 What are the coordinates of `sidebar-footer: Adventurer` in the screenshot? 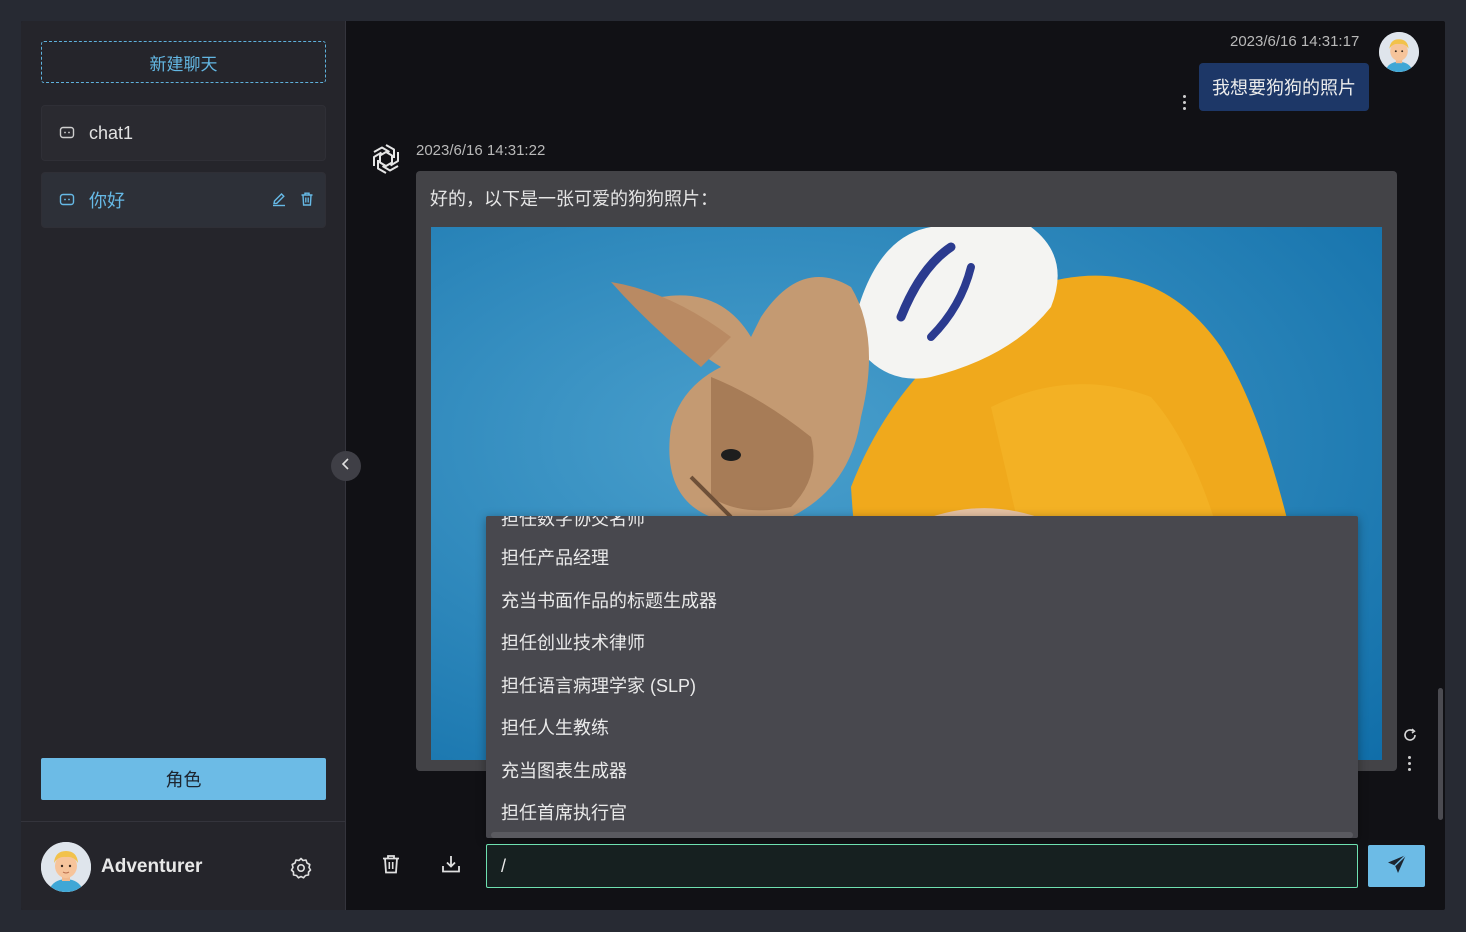 It's located at (183, 865).